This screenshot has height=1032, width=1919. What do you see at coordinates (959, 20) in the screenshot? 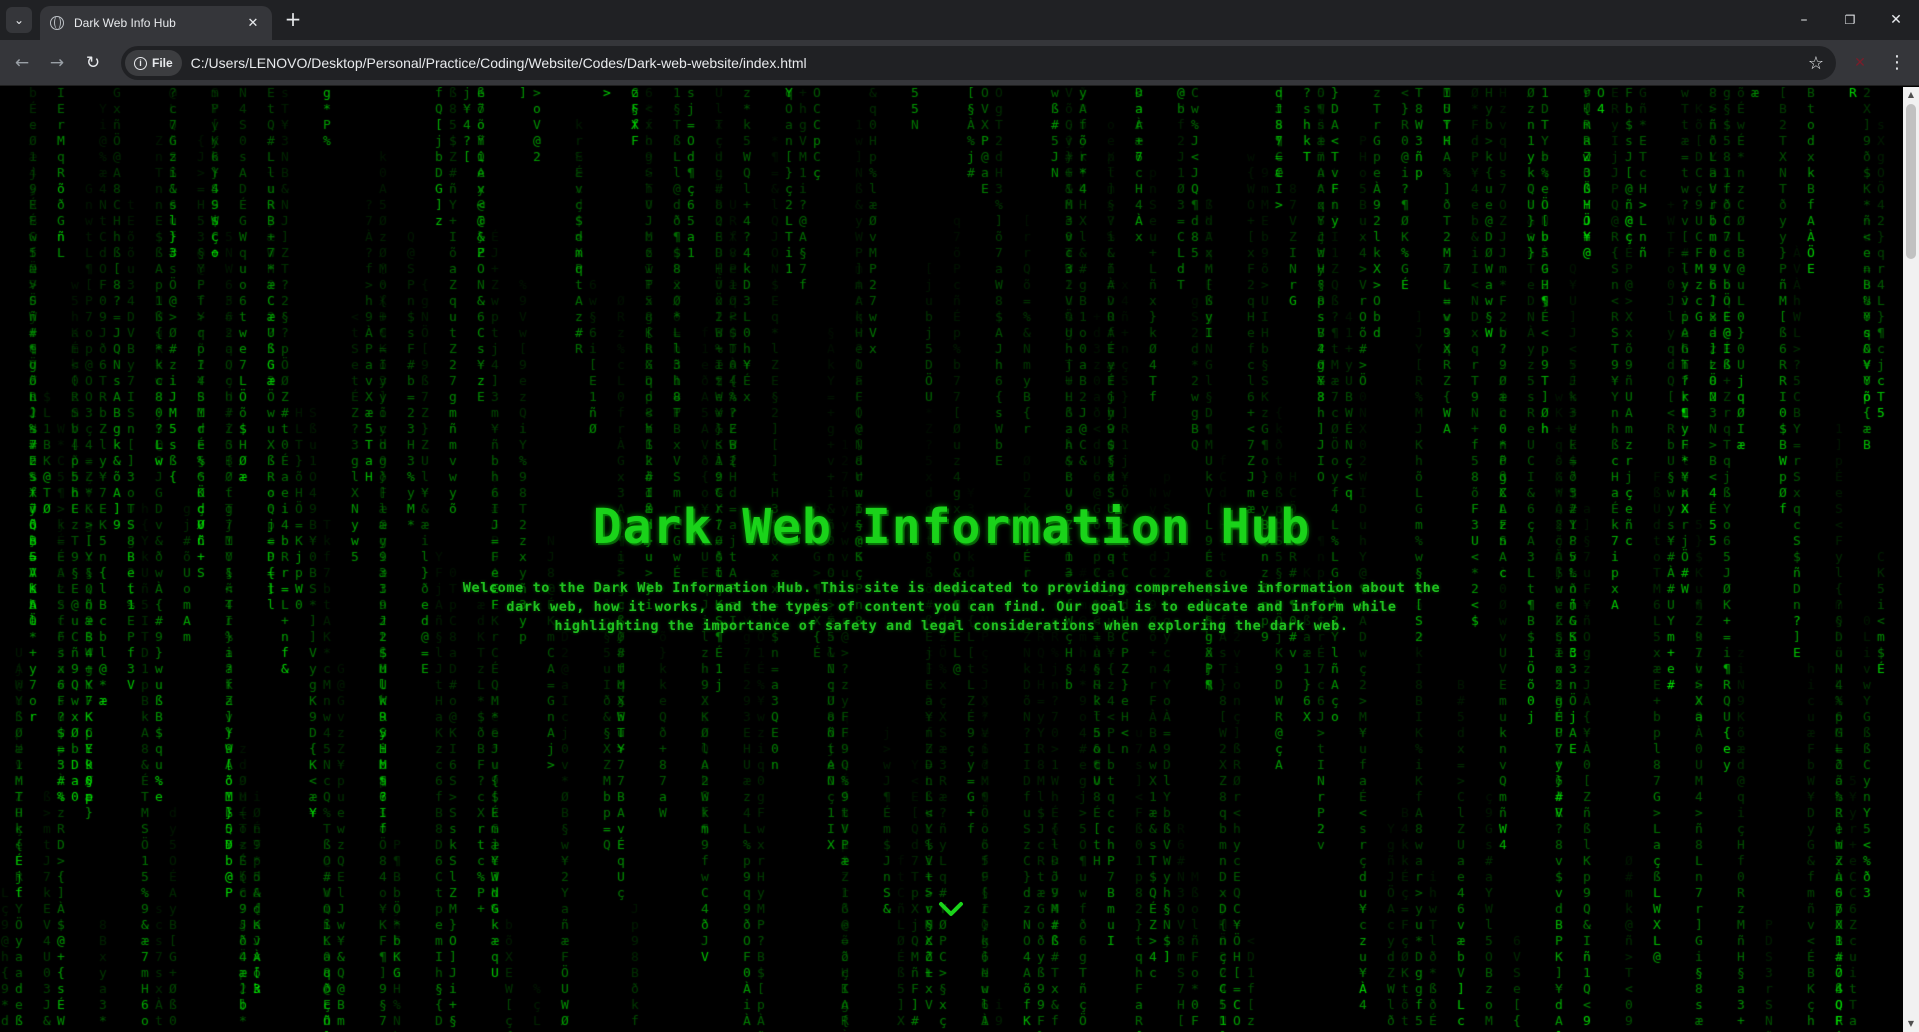
I see `tab-strip: ⌄ Dark Web Info Hub ✕ + – ❐ ✕` at bounding box center [959, 20].